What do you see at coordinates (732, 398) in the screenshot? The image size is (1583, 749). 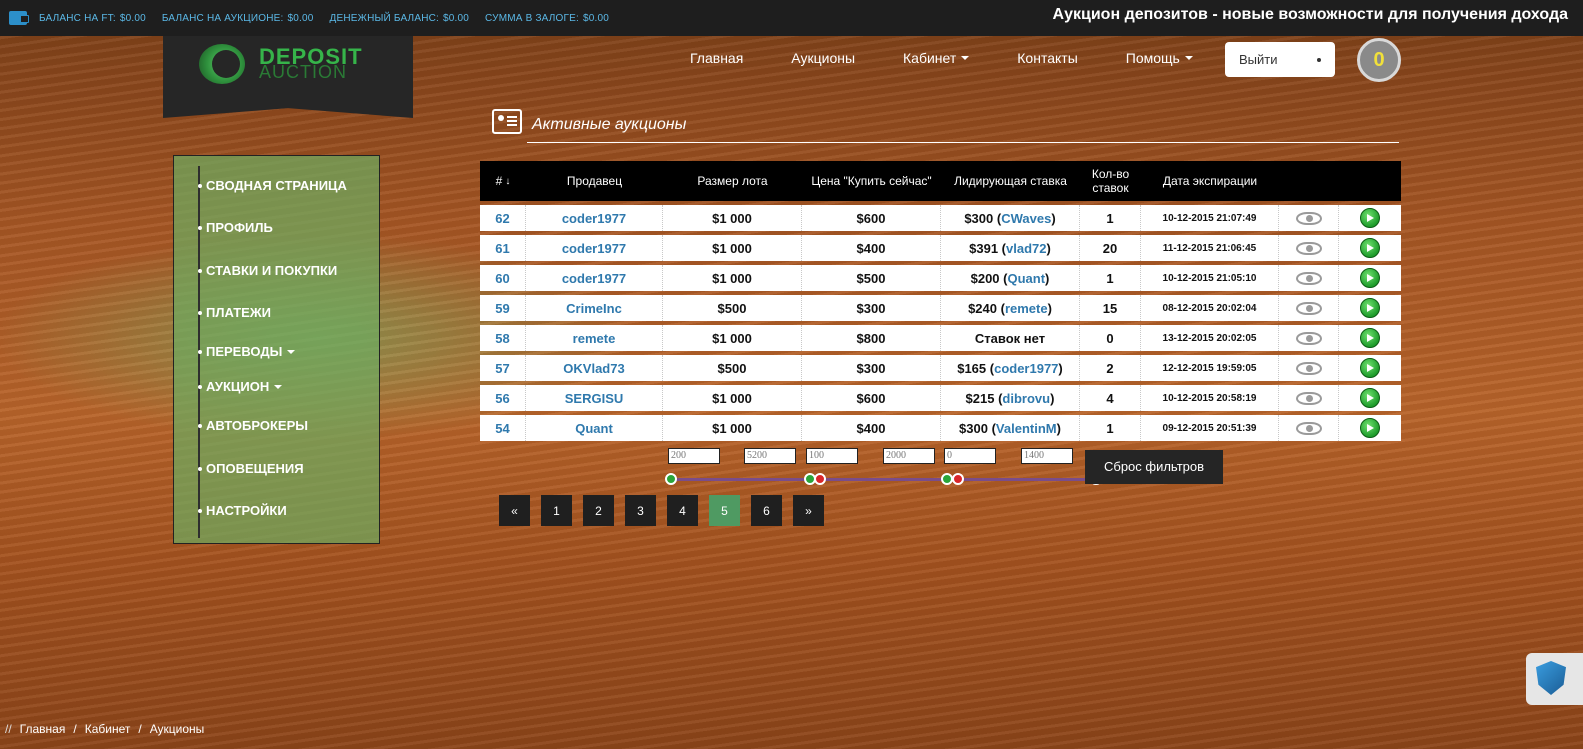 I see `lot-size: $1 000` at bounding box center [732, 398].